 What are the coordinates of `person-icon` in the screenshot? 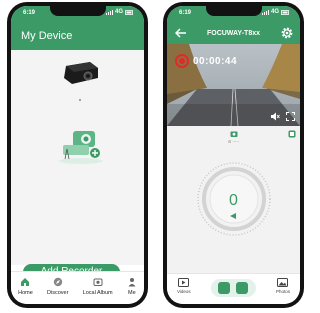 It's located at (132, 282).